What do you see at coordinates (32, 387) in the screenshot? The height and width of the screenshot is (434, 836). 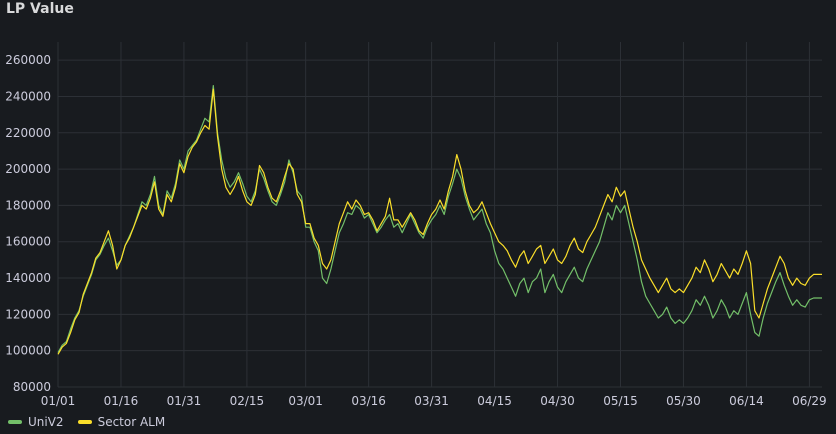 I see `y-tick-label: 80000` at bounding box center [32, 387].